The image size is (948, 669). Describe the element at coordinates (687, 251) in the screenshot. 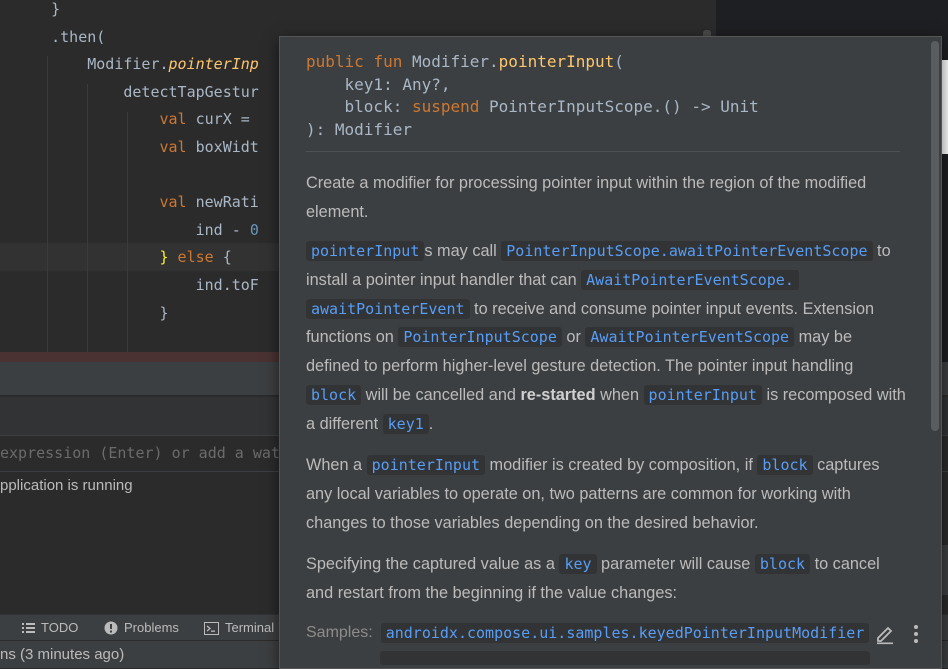

I see `code-link: PointerInputScope.awaitPointerEventScope` at that location.